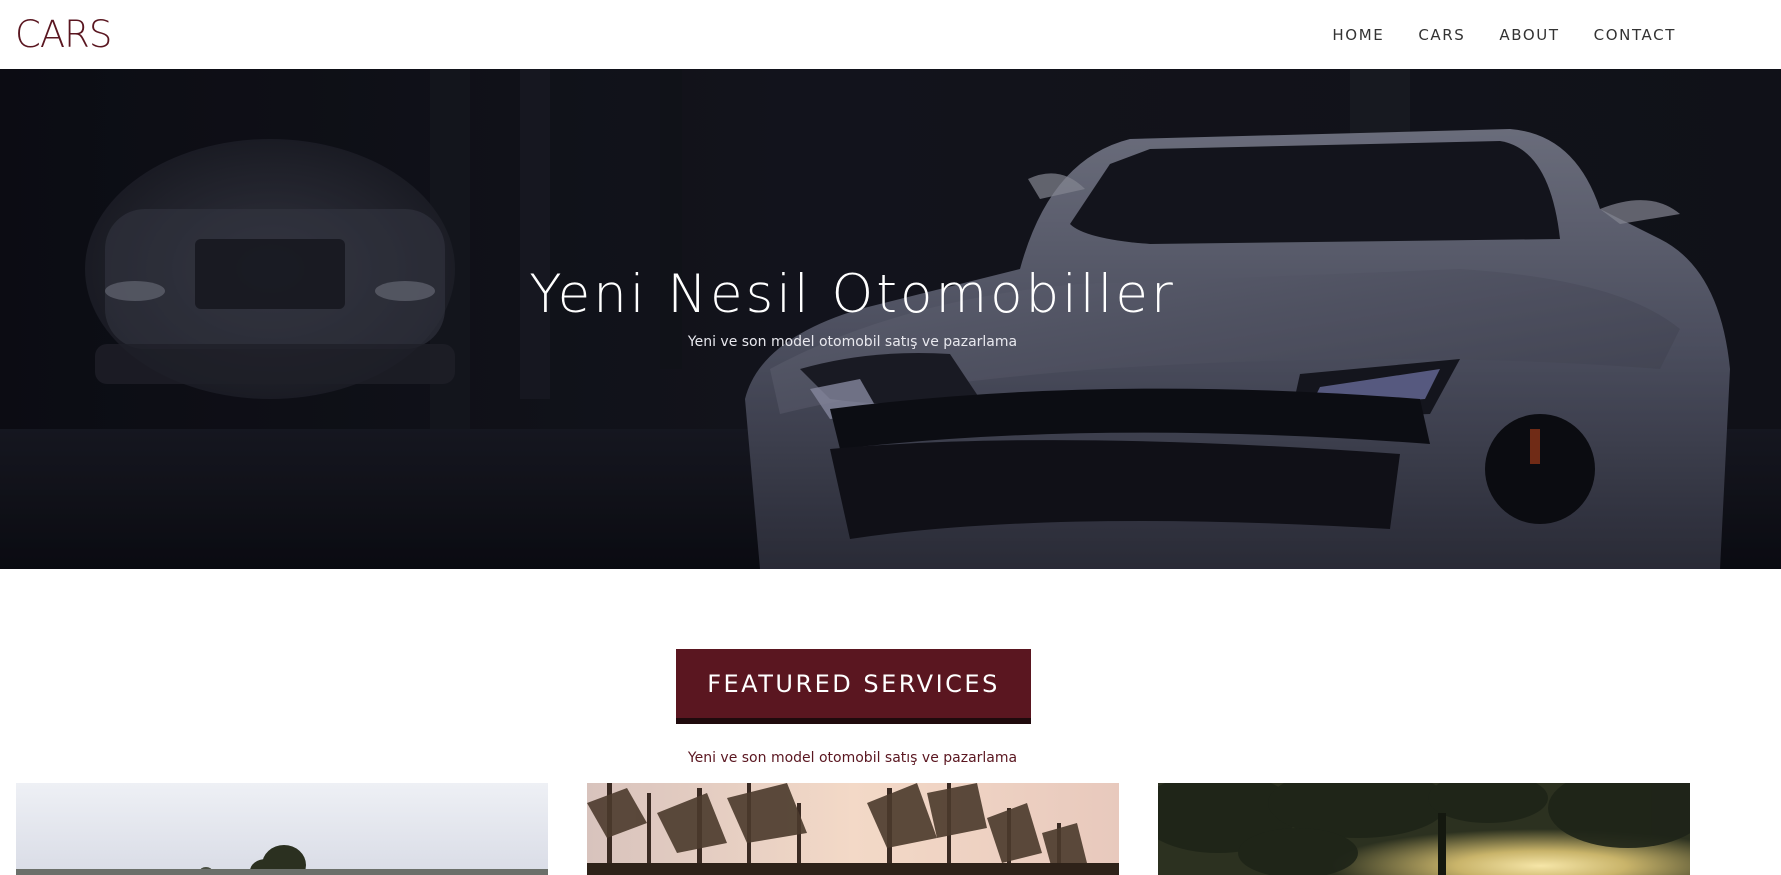  I want to click on sunset-trees-photo, so click(1424, 829).